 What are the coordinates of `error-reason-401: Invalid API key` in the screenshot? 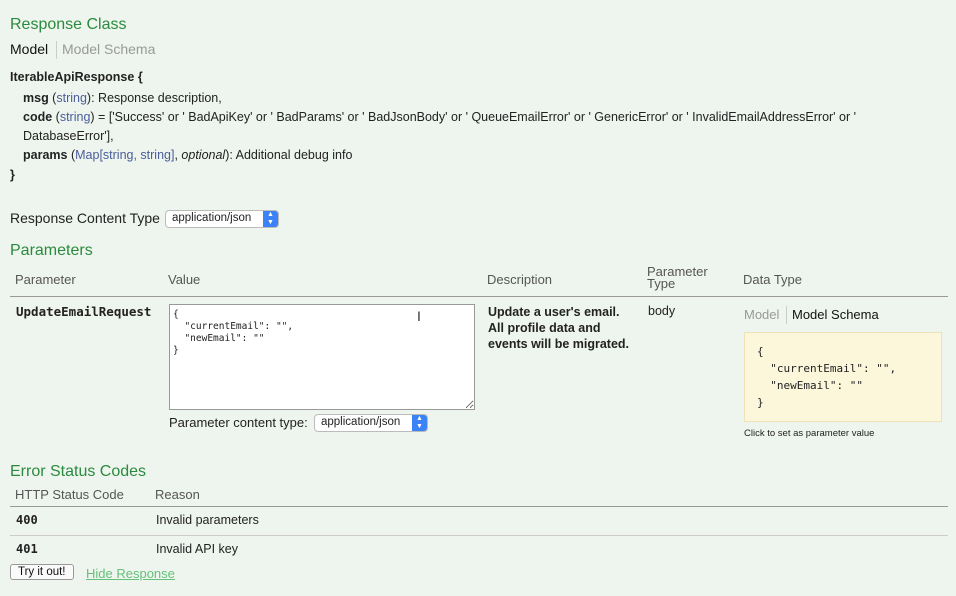 It's located at (197, 549).